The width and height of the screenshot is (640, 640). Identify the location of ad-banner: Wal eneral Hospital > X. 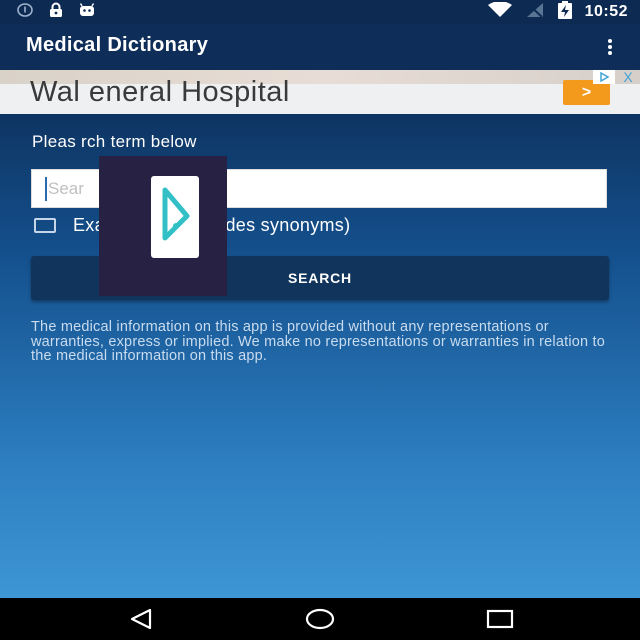
(320, 92).